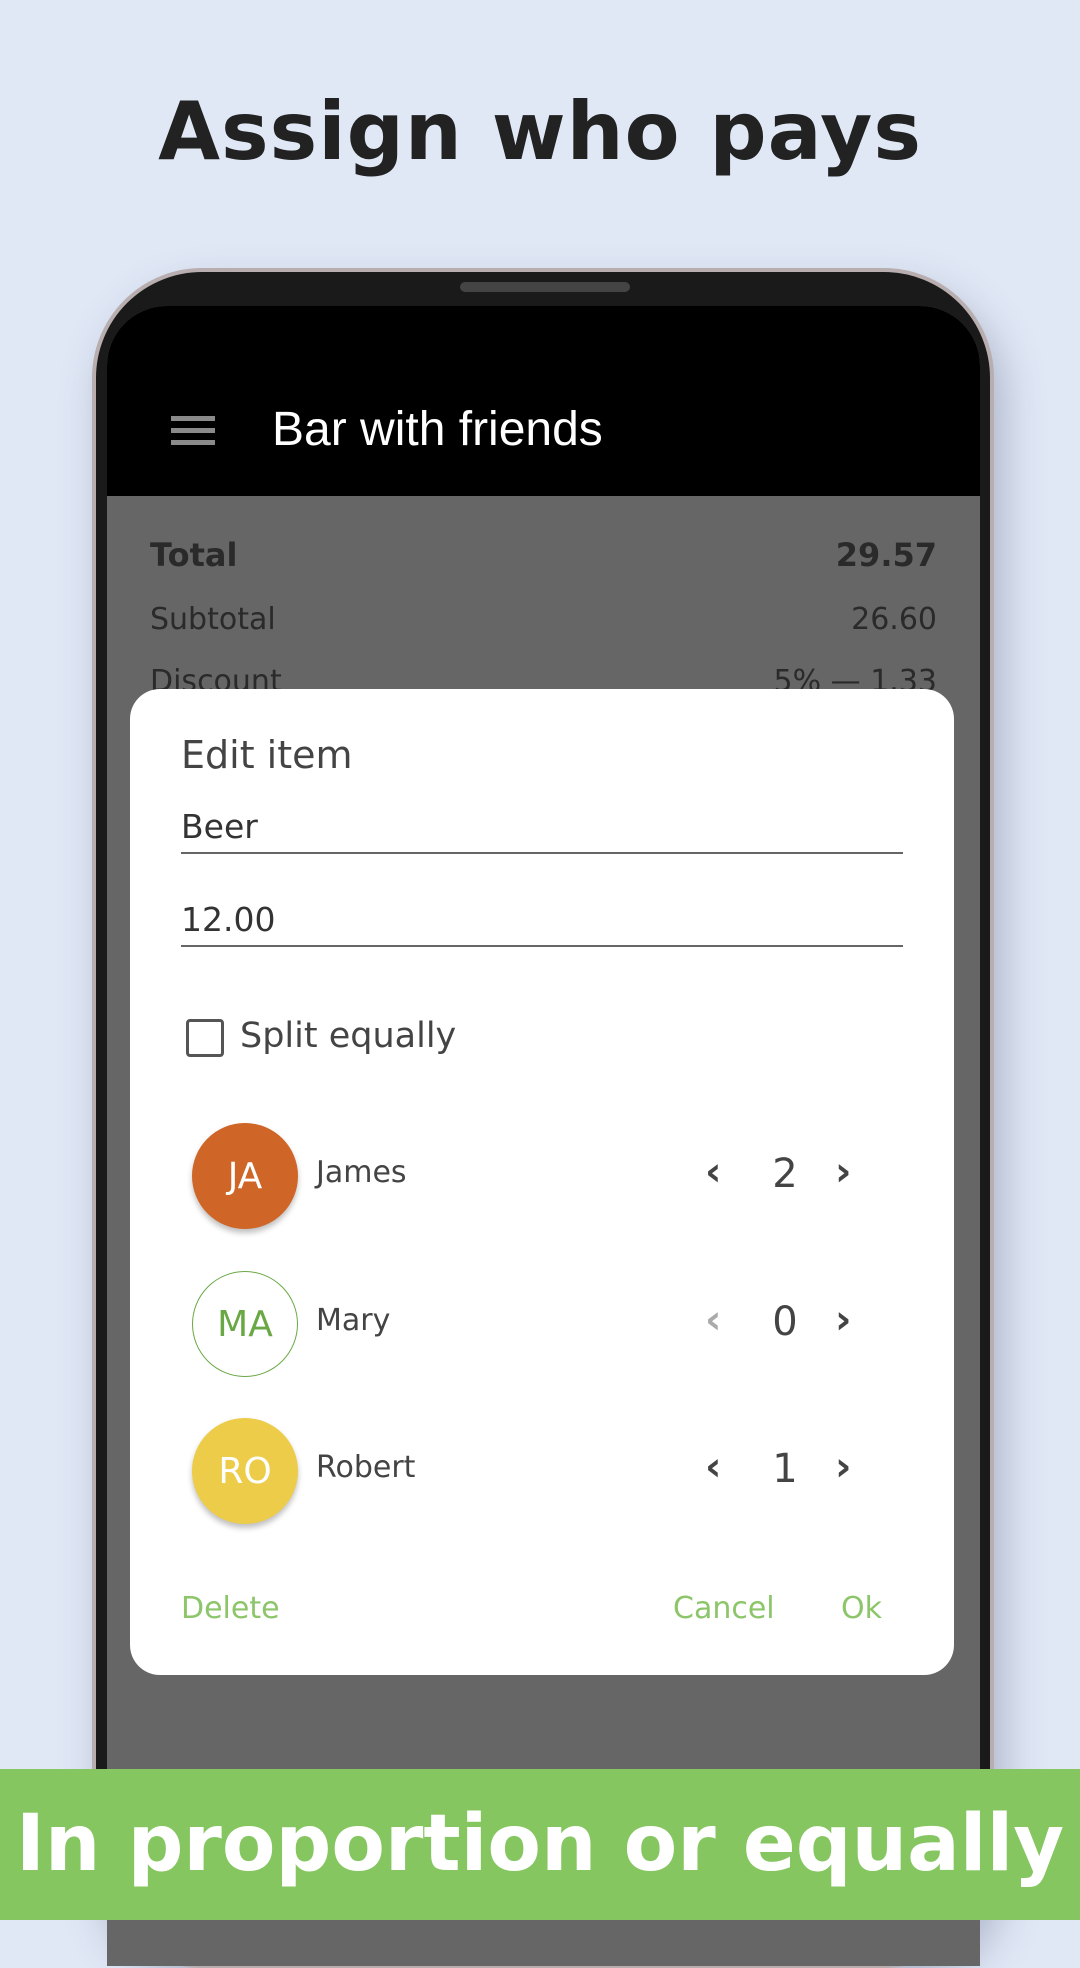 This screenshot has height=1968, width=1080. Describe the element at coordinates (545, 287) in the screenshot. I see `phone-speaker` at that location.